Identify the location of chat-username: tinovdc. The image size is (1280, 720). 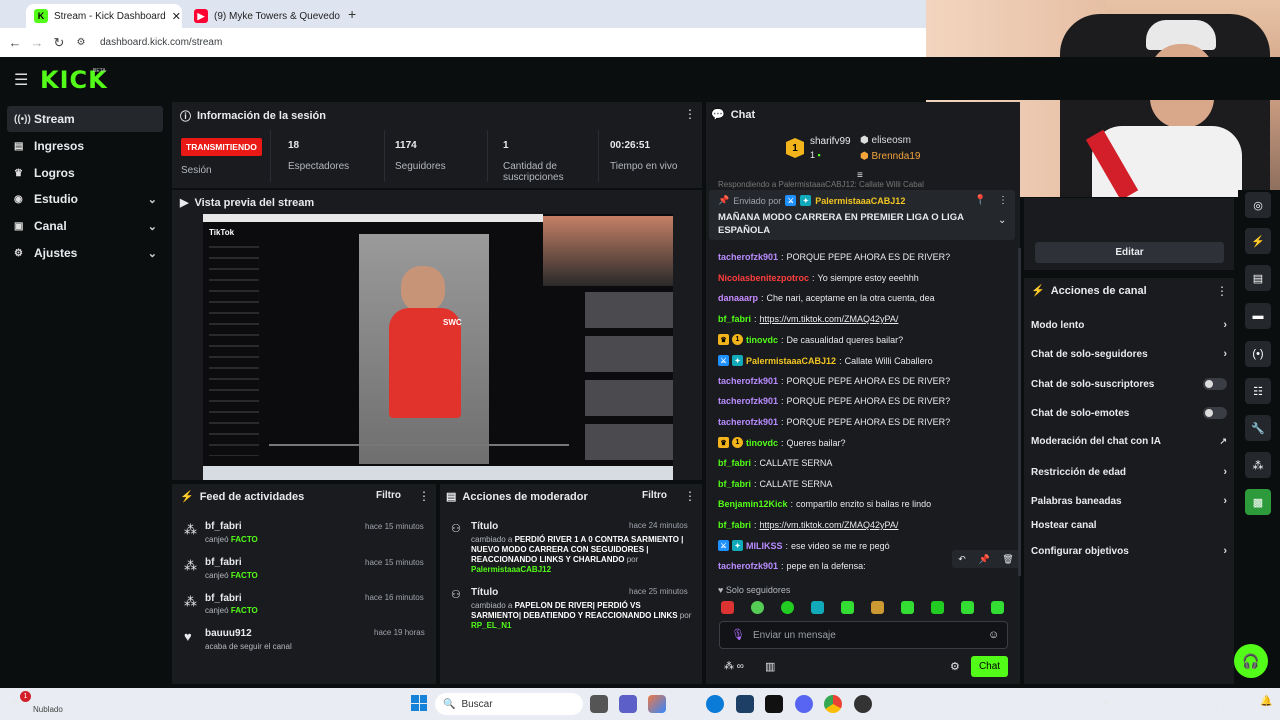
(762, 443).